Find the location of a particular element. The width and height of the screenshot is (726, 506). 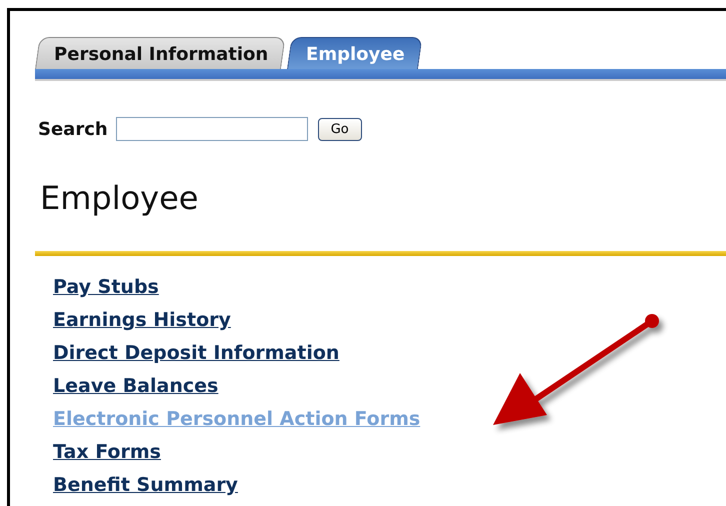

tab: Personal Information is located at coordinates (160, 53).